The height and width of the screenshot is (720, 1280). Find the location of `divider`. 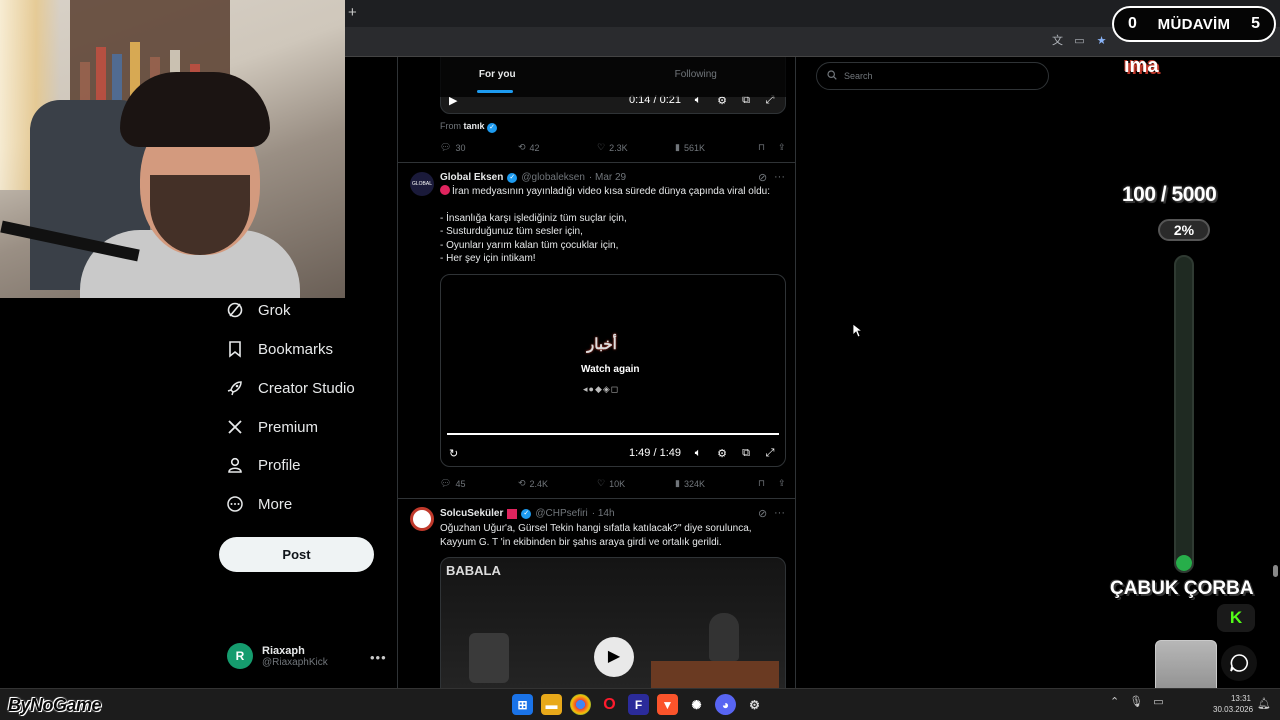

divider is located at coordinates (596, 498).